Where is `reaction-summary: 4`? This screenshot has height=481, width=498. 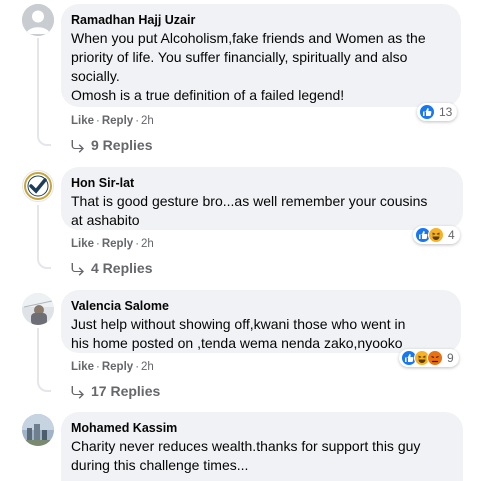 reaction-summary: 4 is located at coordinates (436, 235).